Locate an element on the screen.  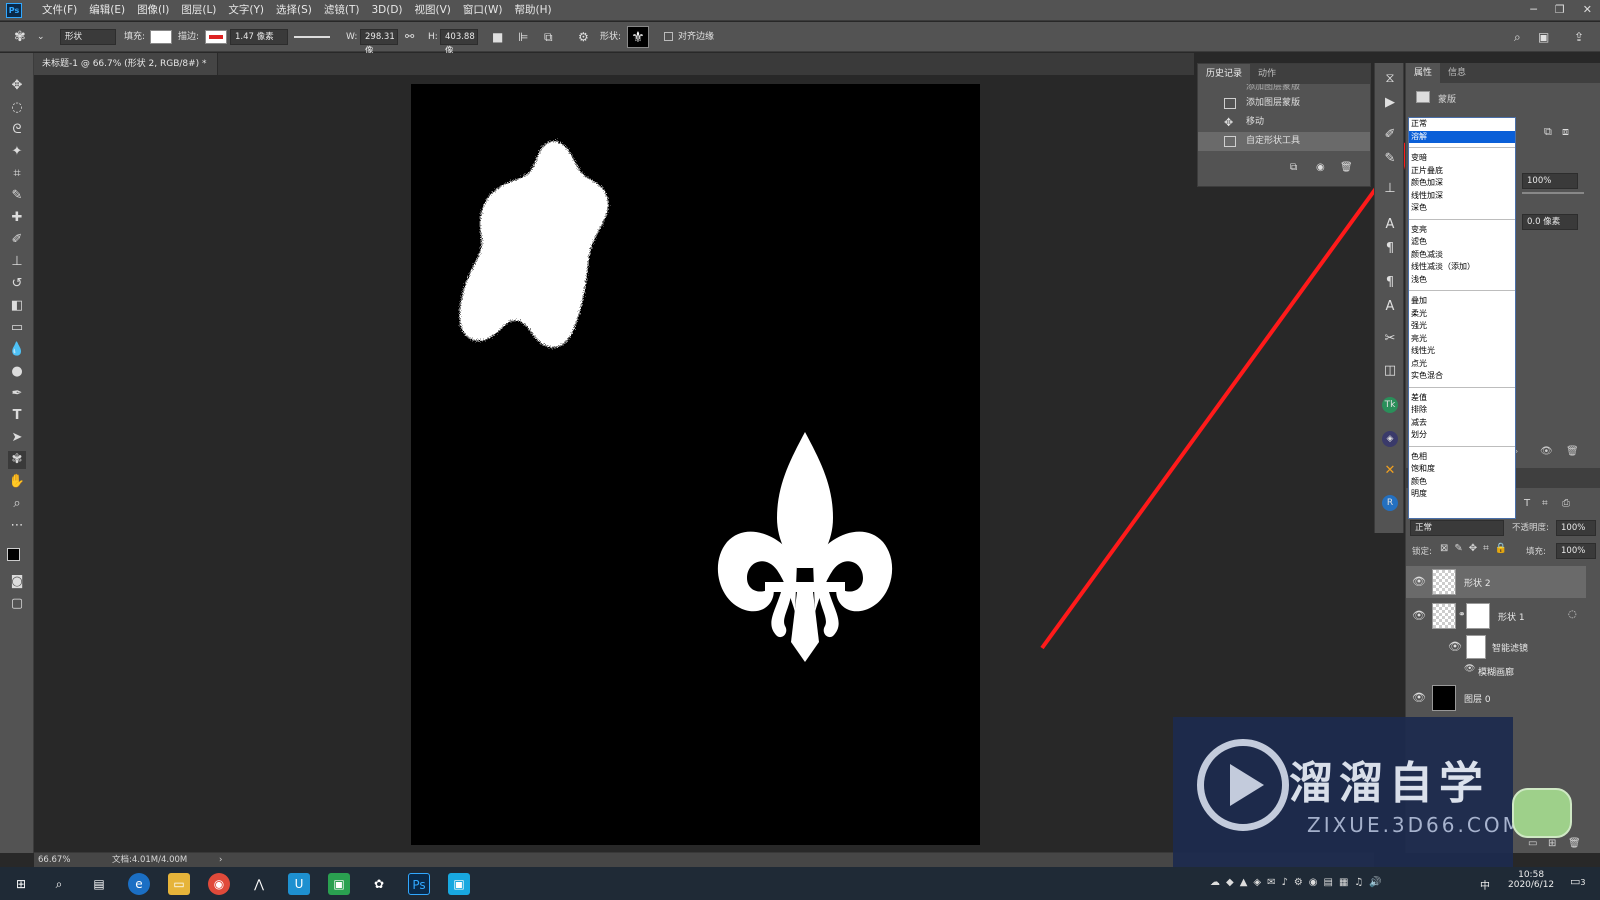
floating-assistant-badge is located at coordinates (1542, 813).